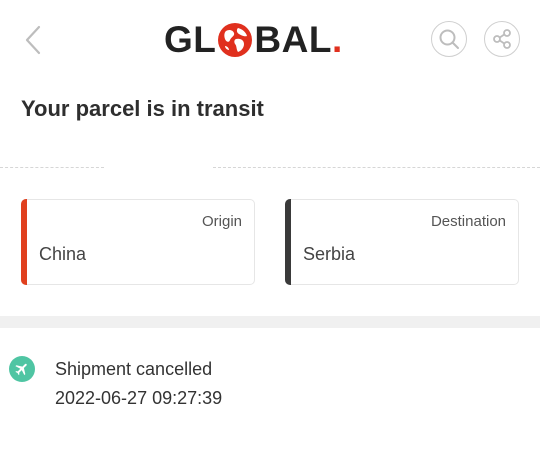 This screenshot has height=463, width=540. I want to click on destination-accent-bar, so click(288, 242).